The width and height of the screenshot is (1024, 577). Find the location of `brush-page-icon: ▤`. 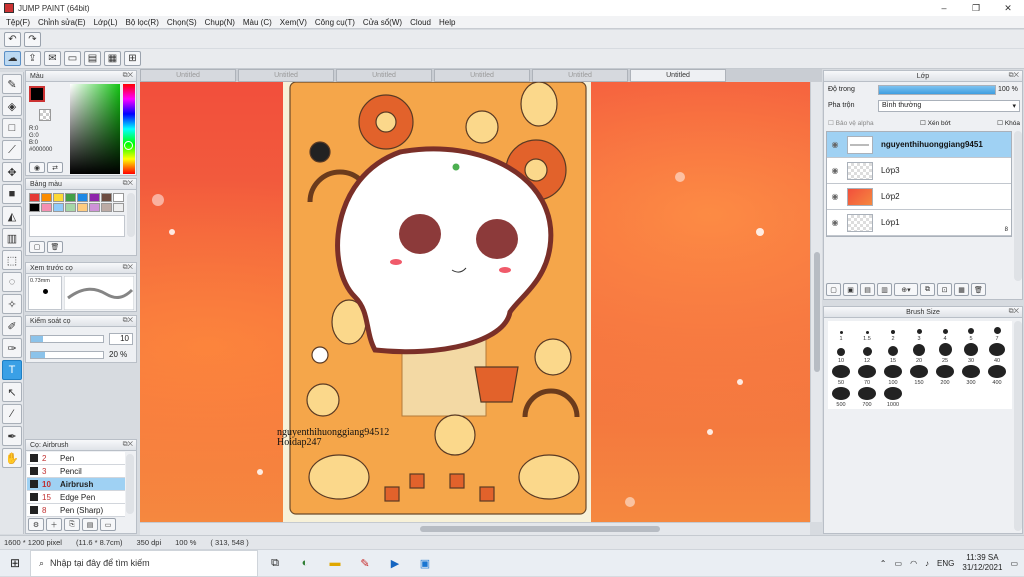

brush-page-icon: ▤ is located at coordinates (90, 524).